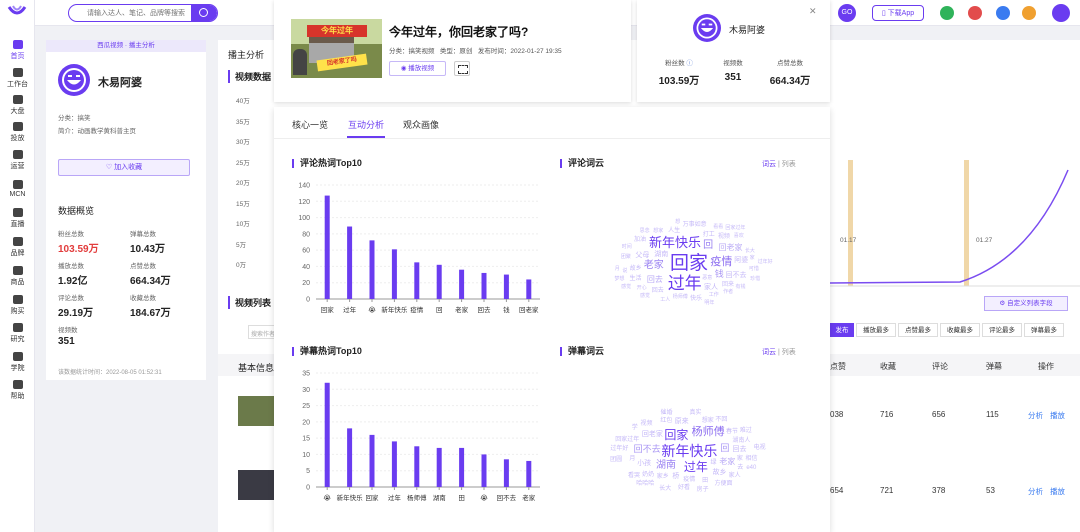 This screenshot has height=532, width=1080. What do you see at coordinates (708, 432) in the screenshot?
I see `cloud-word: 杨师傅` at bounding box center [708, 432].